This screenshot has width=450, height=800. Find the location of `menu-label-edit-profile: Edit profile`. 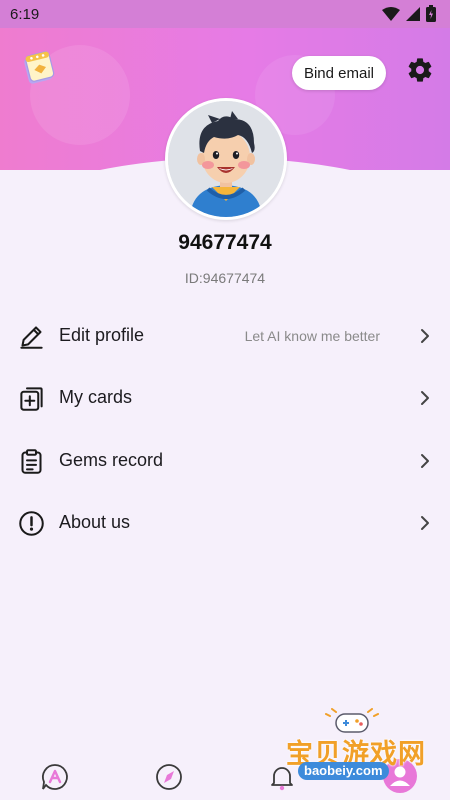

menu-label-edit-profile: Edit profile is located at coordinates (102, 335).